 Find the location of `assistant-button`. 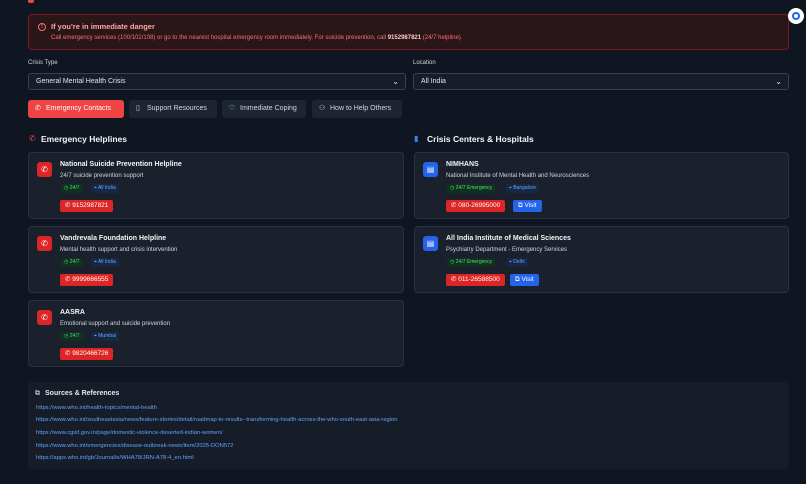

assistant-button is located at coordinates (796, 16).